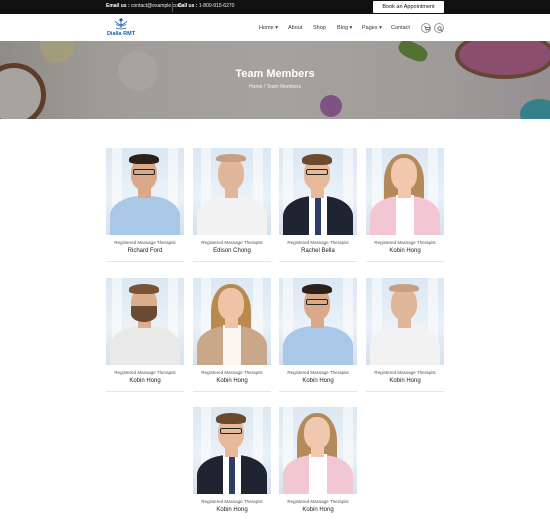 Image resolution: width=550 pixels, height=520 pixels. Describe the element at coordinates (156, 6) in the screenshot. I see `email-link: contact@example.com` at that location.